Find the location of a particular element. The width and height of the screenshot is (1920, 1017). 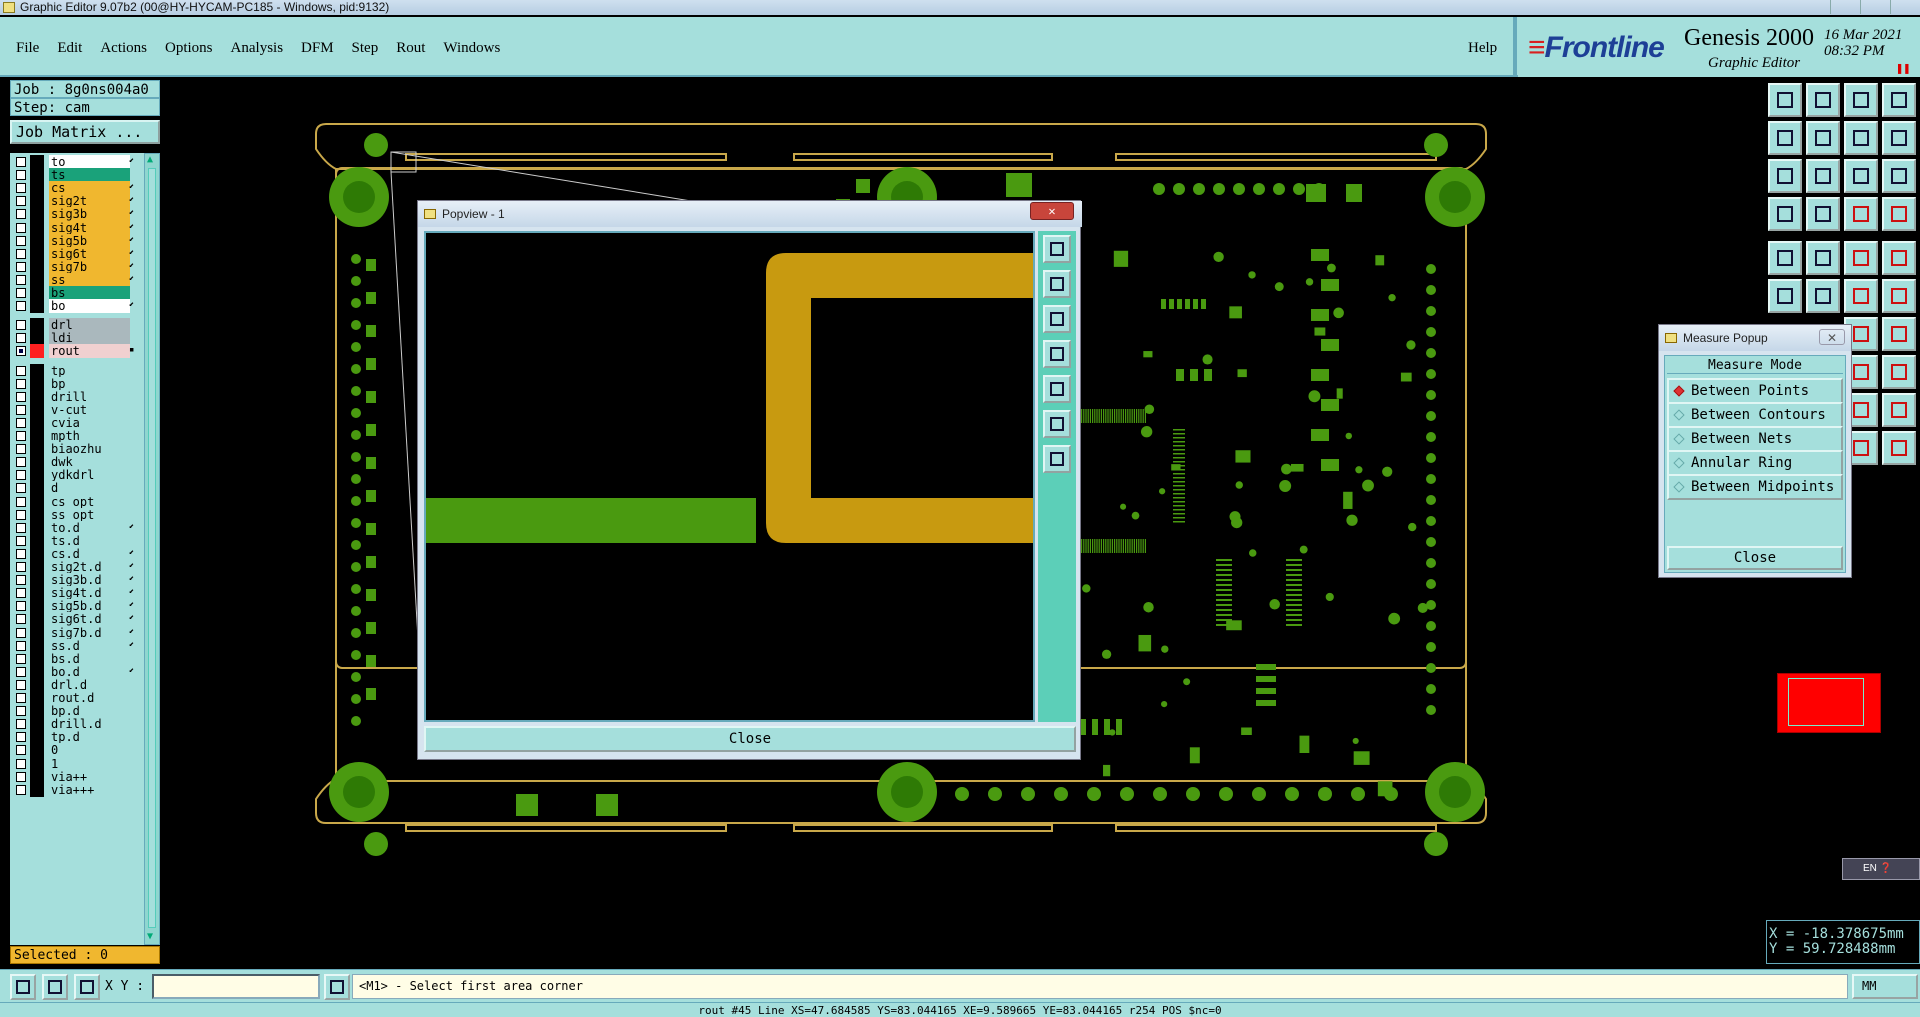

close-window-button is located at coordinates (1905, 7).